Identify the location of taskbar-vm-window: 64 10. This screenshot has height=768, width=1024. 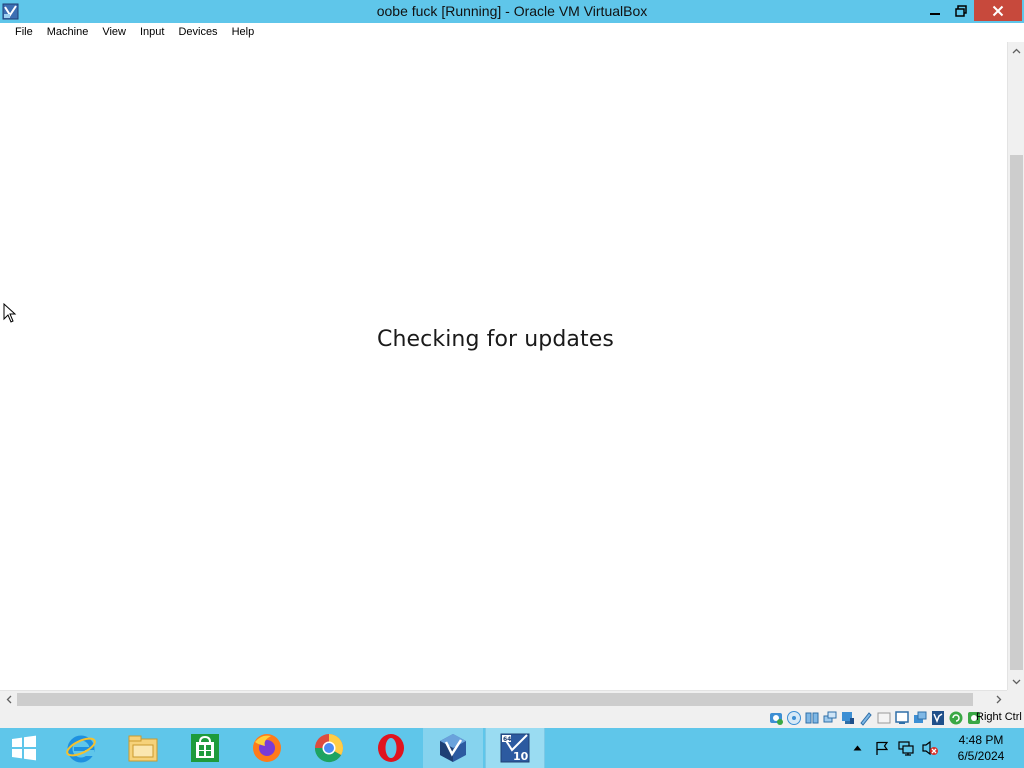
(515, 748).